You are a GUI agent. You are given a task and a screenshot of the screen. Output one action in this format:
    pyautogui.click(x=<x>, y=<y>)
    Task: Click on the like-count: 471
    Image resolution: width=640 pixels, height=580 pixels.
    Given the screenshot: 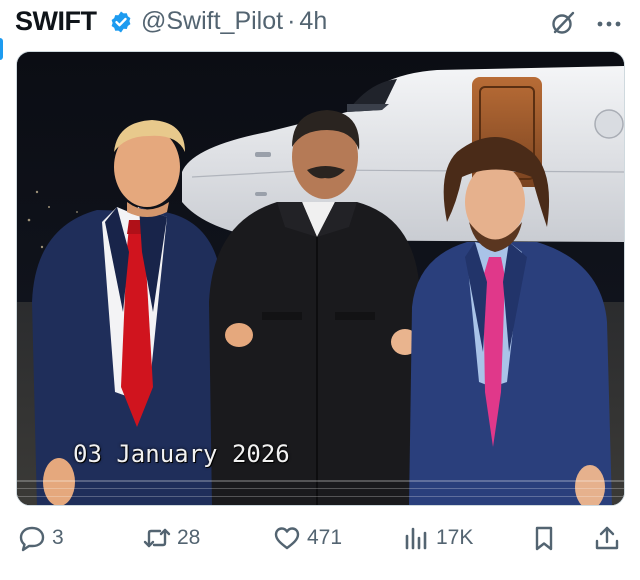 What is the action you would take?
    pyautogui.click(x=325, y=537)
    